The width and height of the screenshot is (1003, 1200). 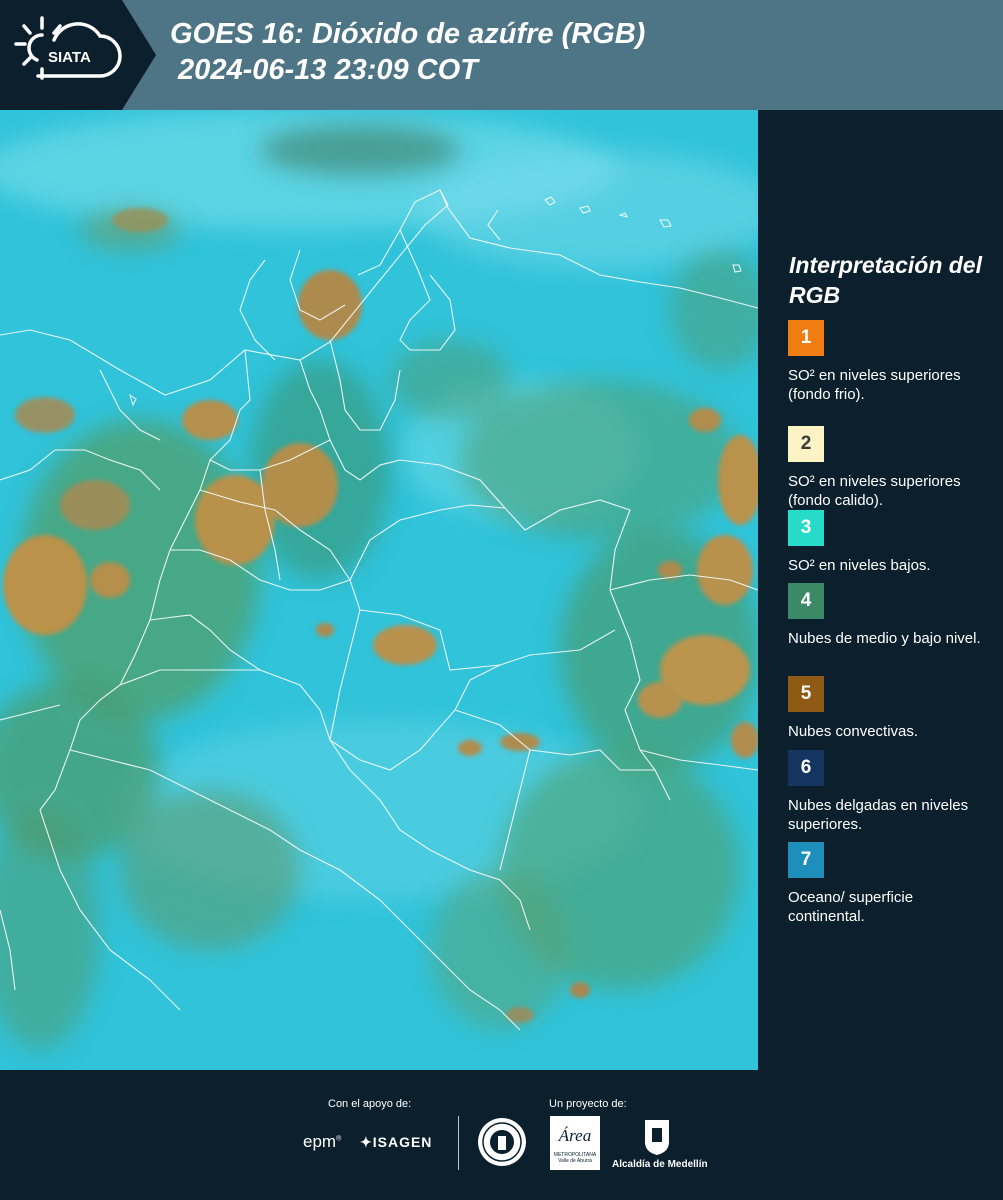 I want to click on legend-swatch: 2, so click(x=806, y=444).